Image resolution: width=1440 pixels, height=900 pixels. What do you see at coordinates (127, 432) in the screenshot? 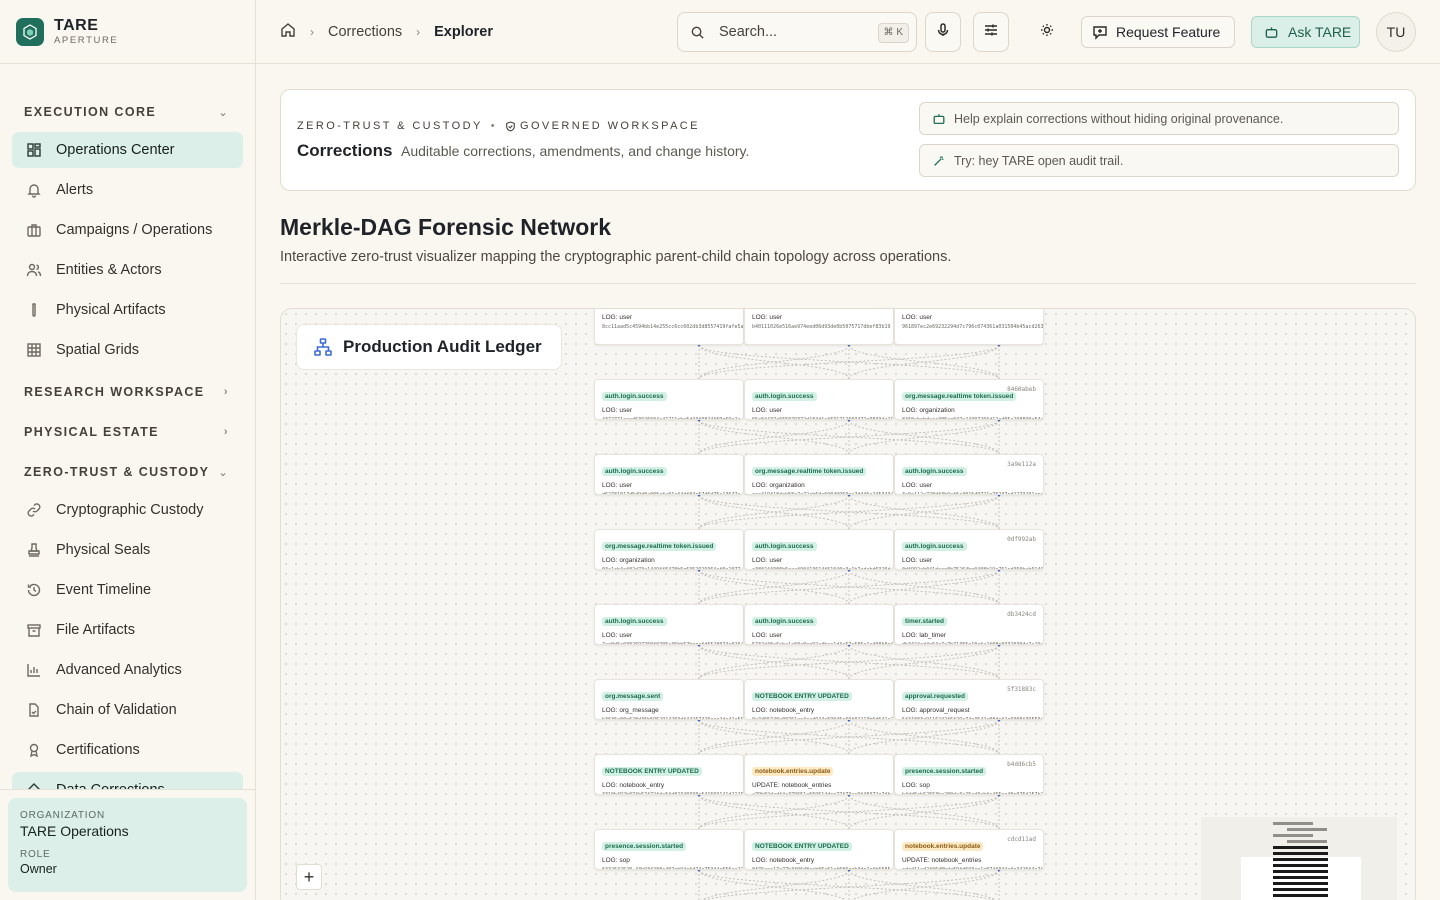
I see `sidebar-section-physical-estate: PHYSICAL ESTATE ›` at bounding box center [127, 432].